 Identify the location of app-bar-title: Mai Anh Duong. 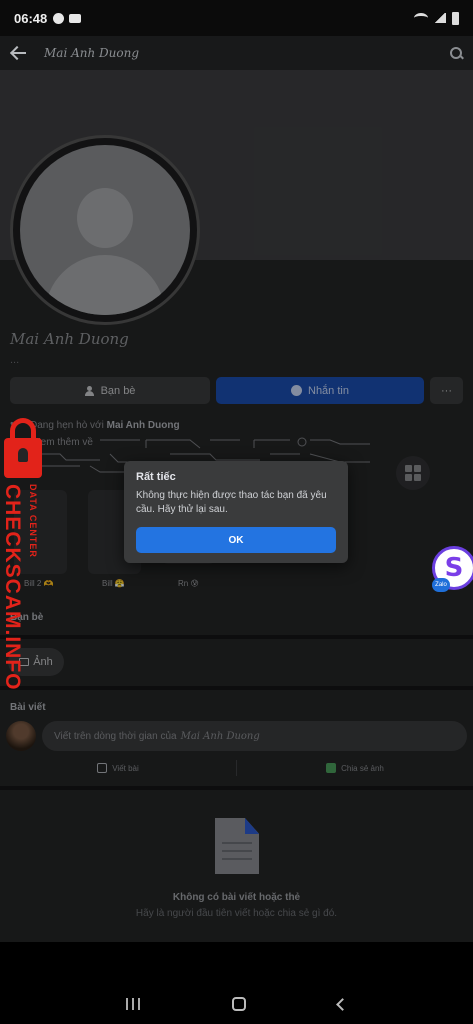
(92, 53).